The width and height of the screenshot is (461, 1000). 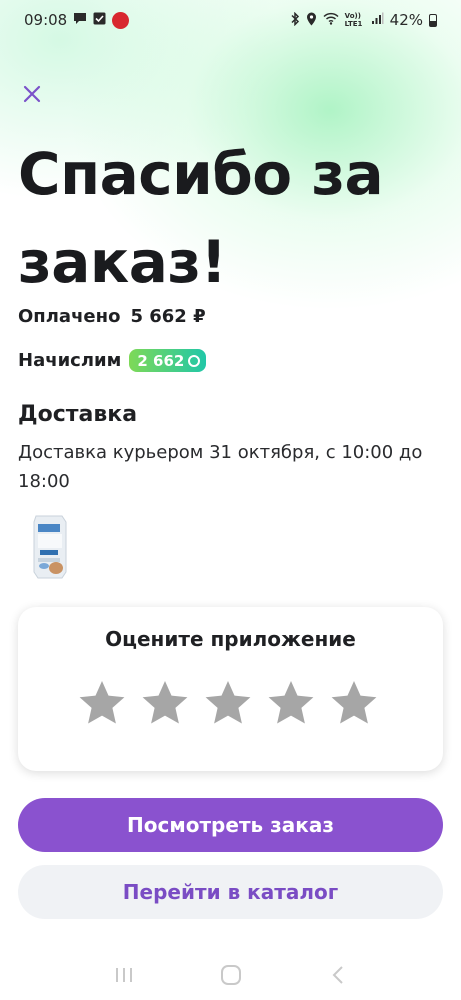 I want to click on system-nav-bar, so click(x=230, y=975).